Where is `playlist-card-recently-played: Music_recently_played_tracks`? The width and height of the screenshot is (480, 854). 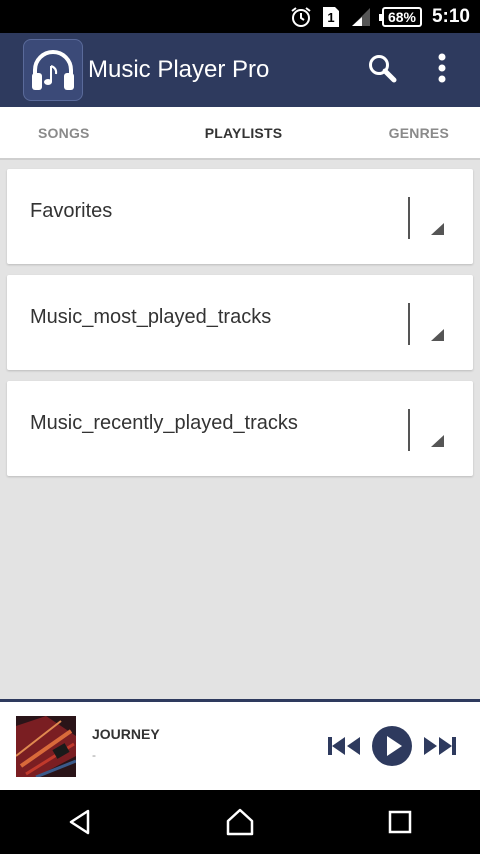
playlist-card-recently-played: Music_recently_played_tracks is located at coordinates (240, 428).